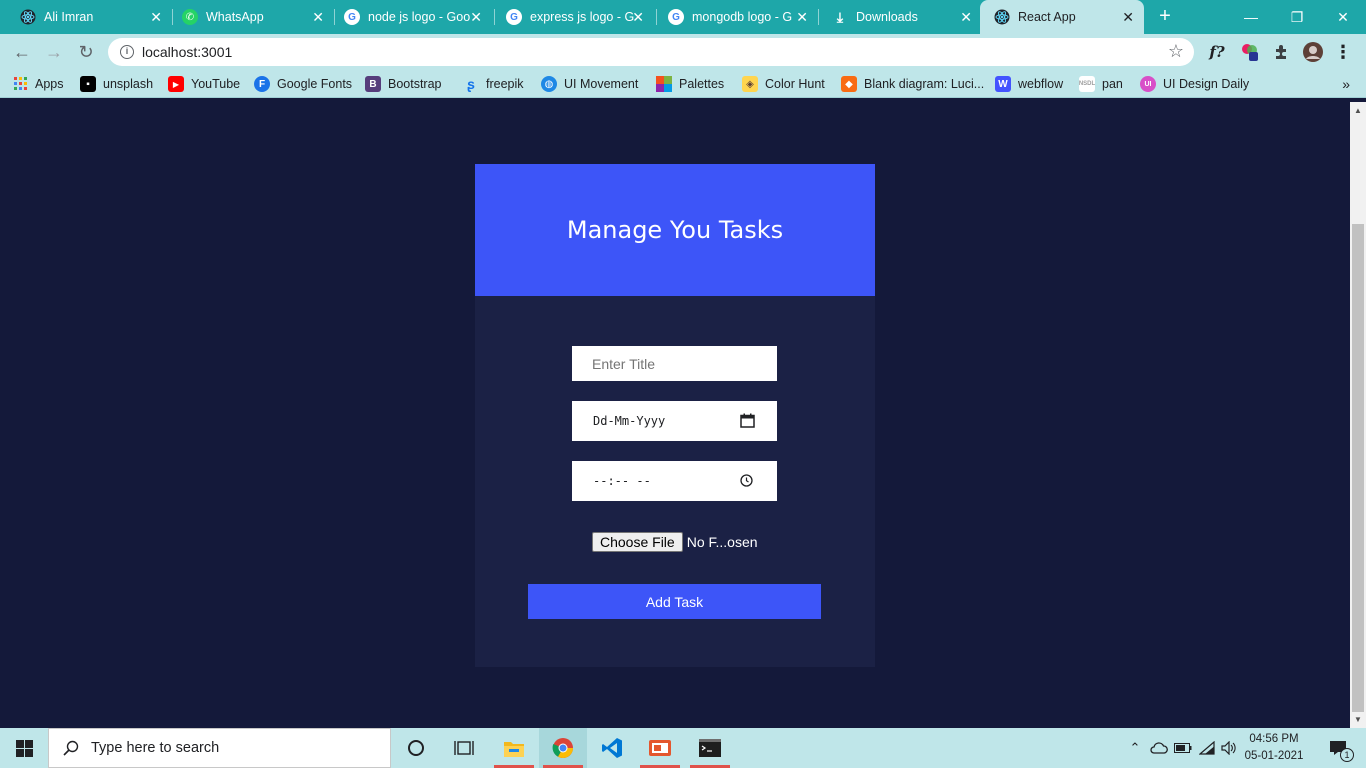  I want to click on font-extension-icon: f?, so click(1217, 52).